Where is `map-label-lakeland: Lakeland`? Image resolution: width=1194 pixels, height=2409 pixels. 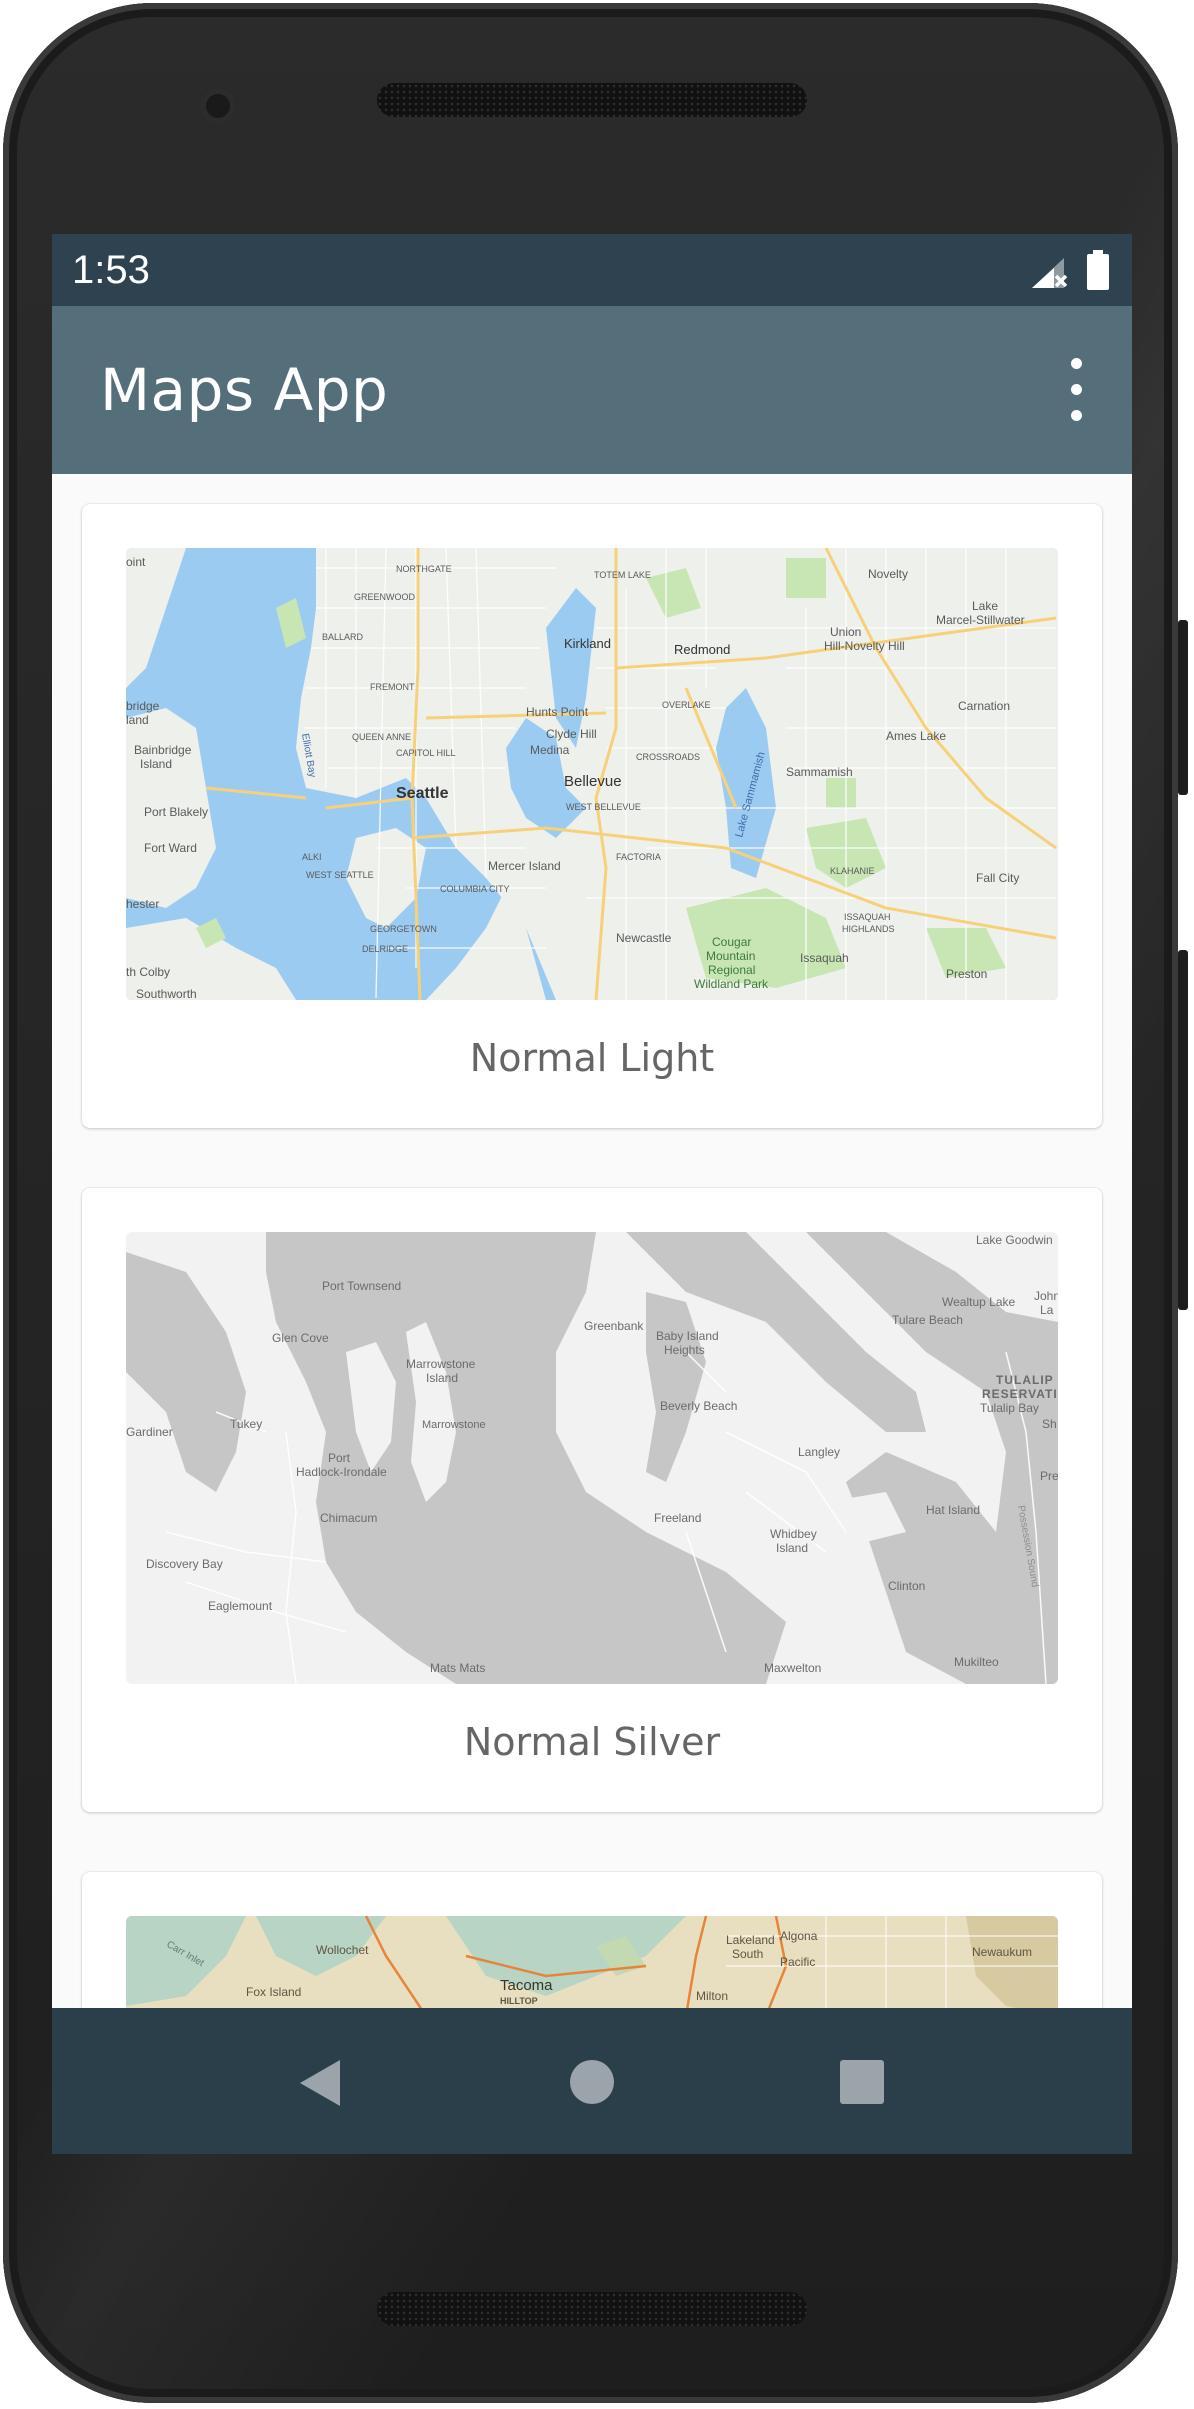
map-label-lakeland: Lakeland is located at coordinates (750, 1940).